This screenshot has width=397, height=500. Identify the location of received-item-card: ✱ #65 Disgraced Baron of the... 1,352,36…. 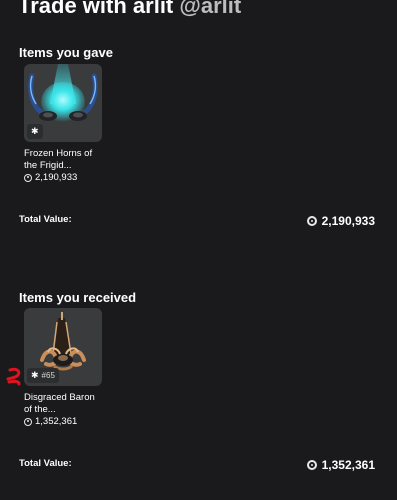
(64, 367).